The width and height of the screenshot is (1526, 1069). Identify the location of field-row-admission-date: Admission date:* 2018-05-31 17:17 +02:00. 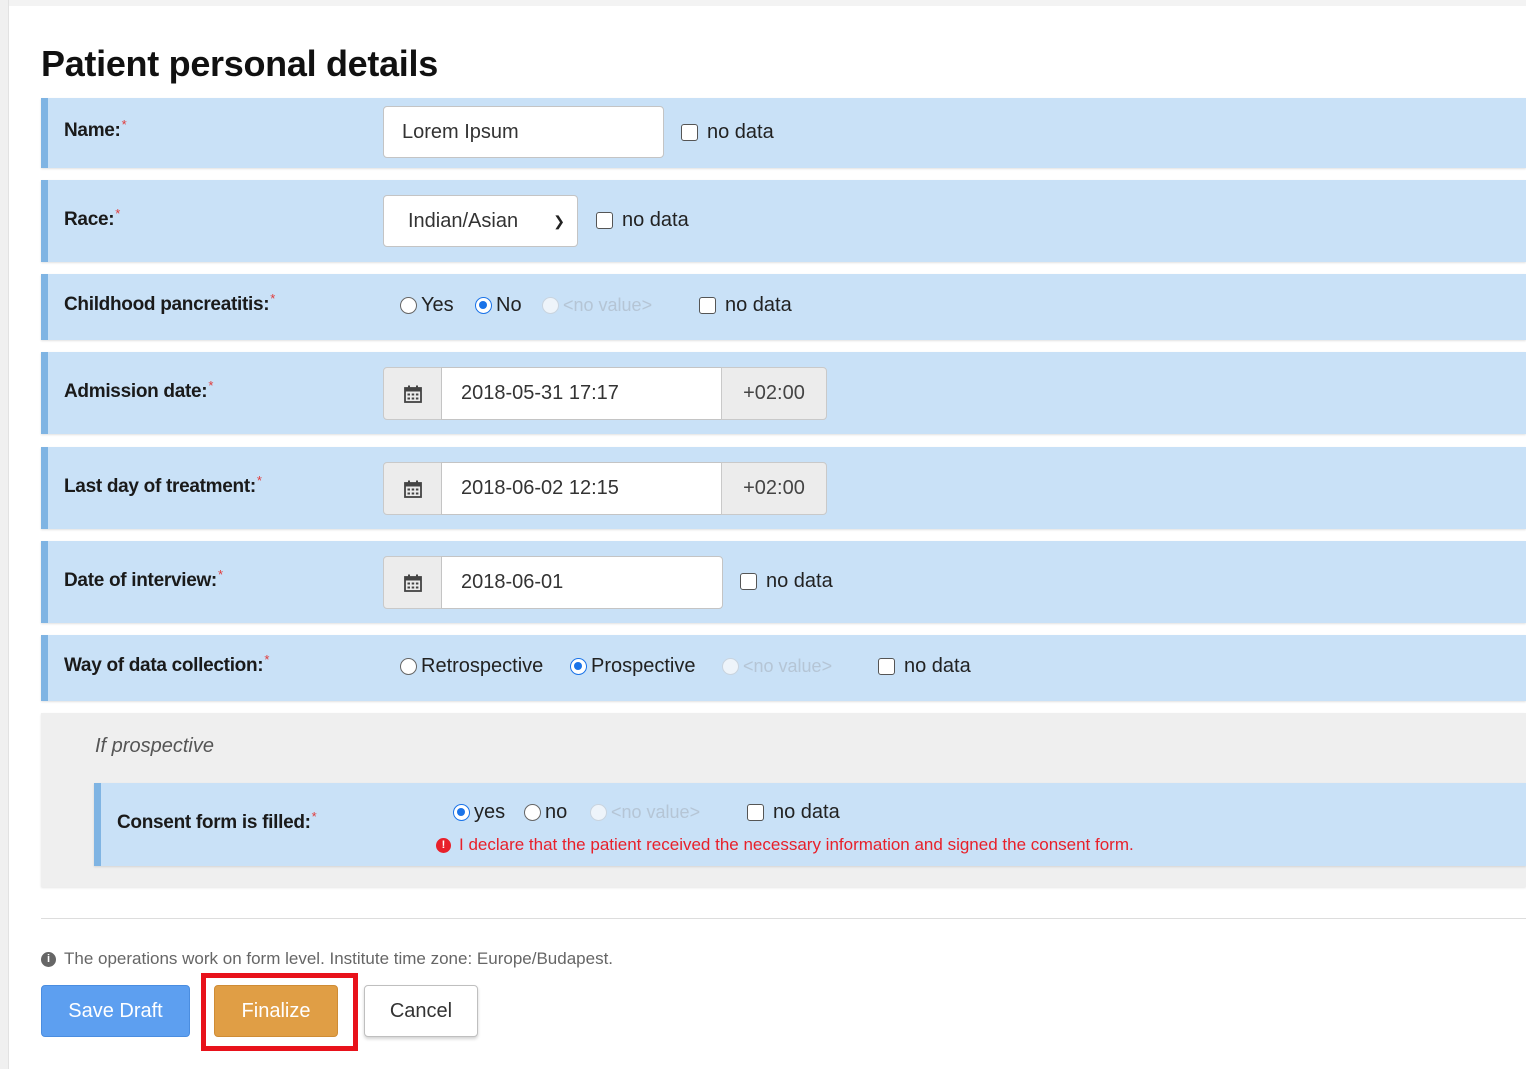
(783, 393).